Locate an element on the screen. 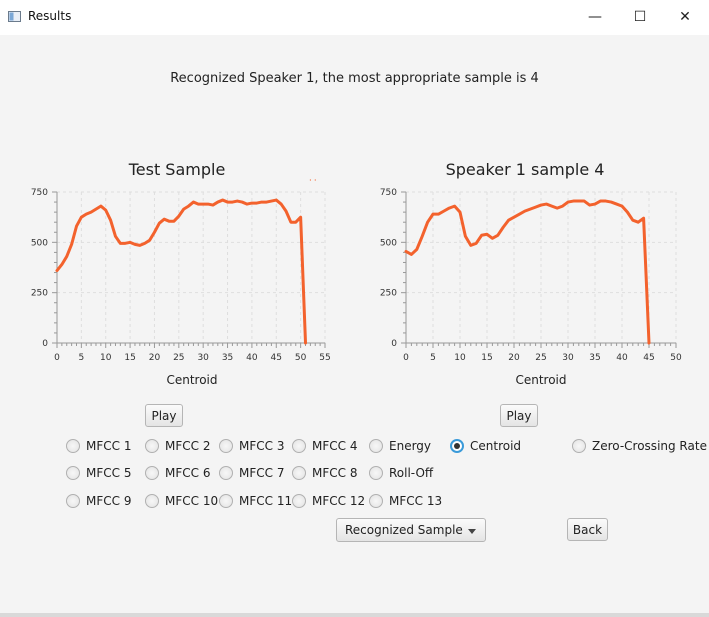 Image resolution: width=709 pixels, height=617 pixels. radio-mfcc-7: MFCC 7 is located at coordinates (251, 473).